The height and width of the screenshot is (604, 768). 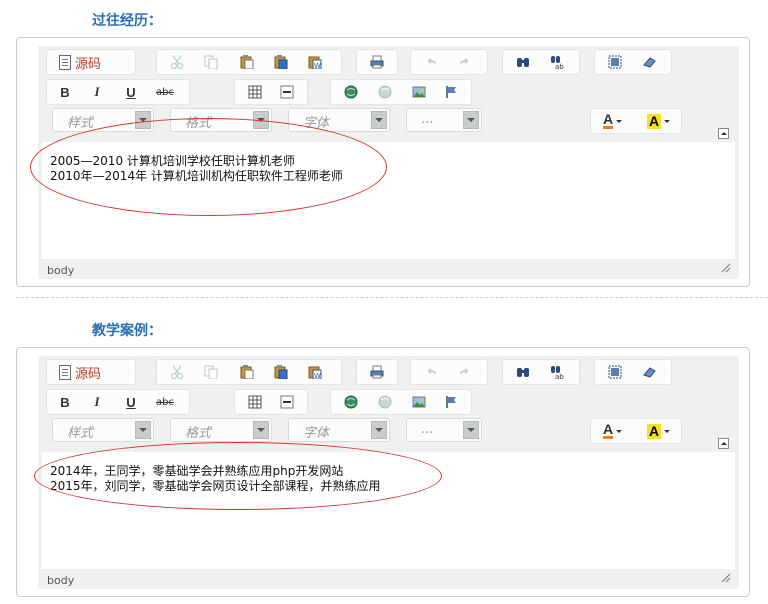 I want to click on copy-icon, so click(x=211, y=372).